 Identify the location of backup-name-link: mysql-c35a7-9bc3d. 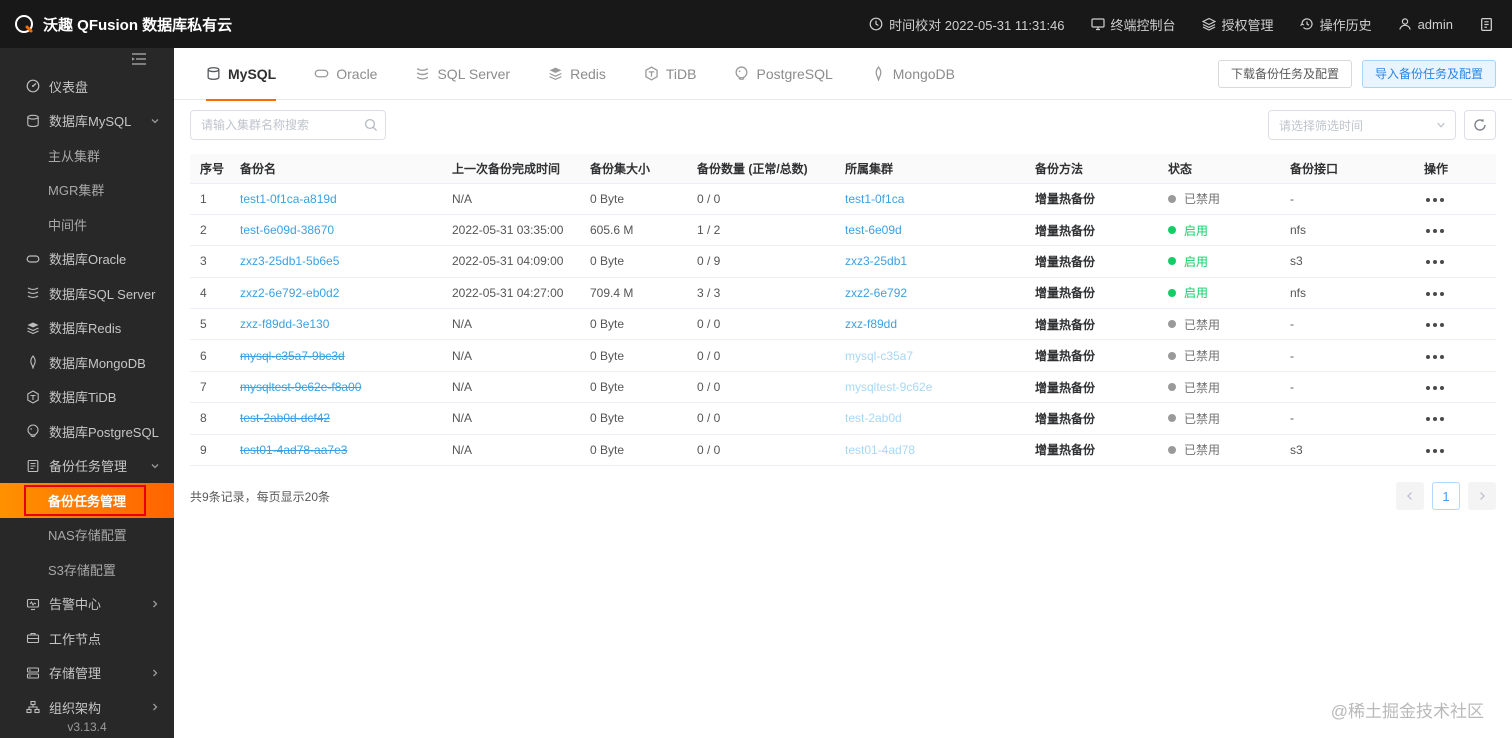
(292, 356).